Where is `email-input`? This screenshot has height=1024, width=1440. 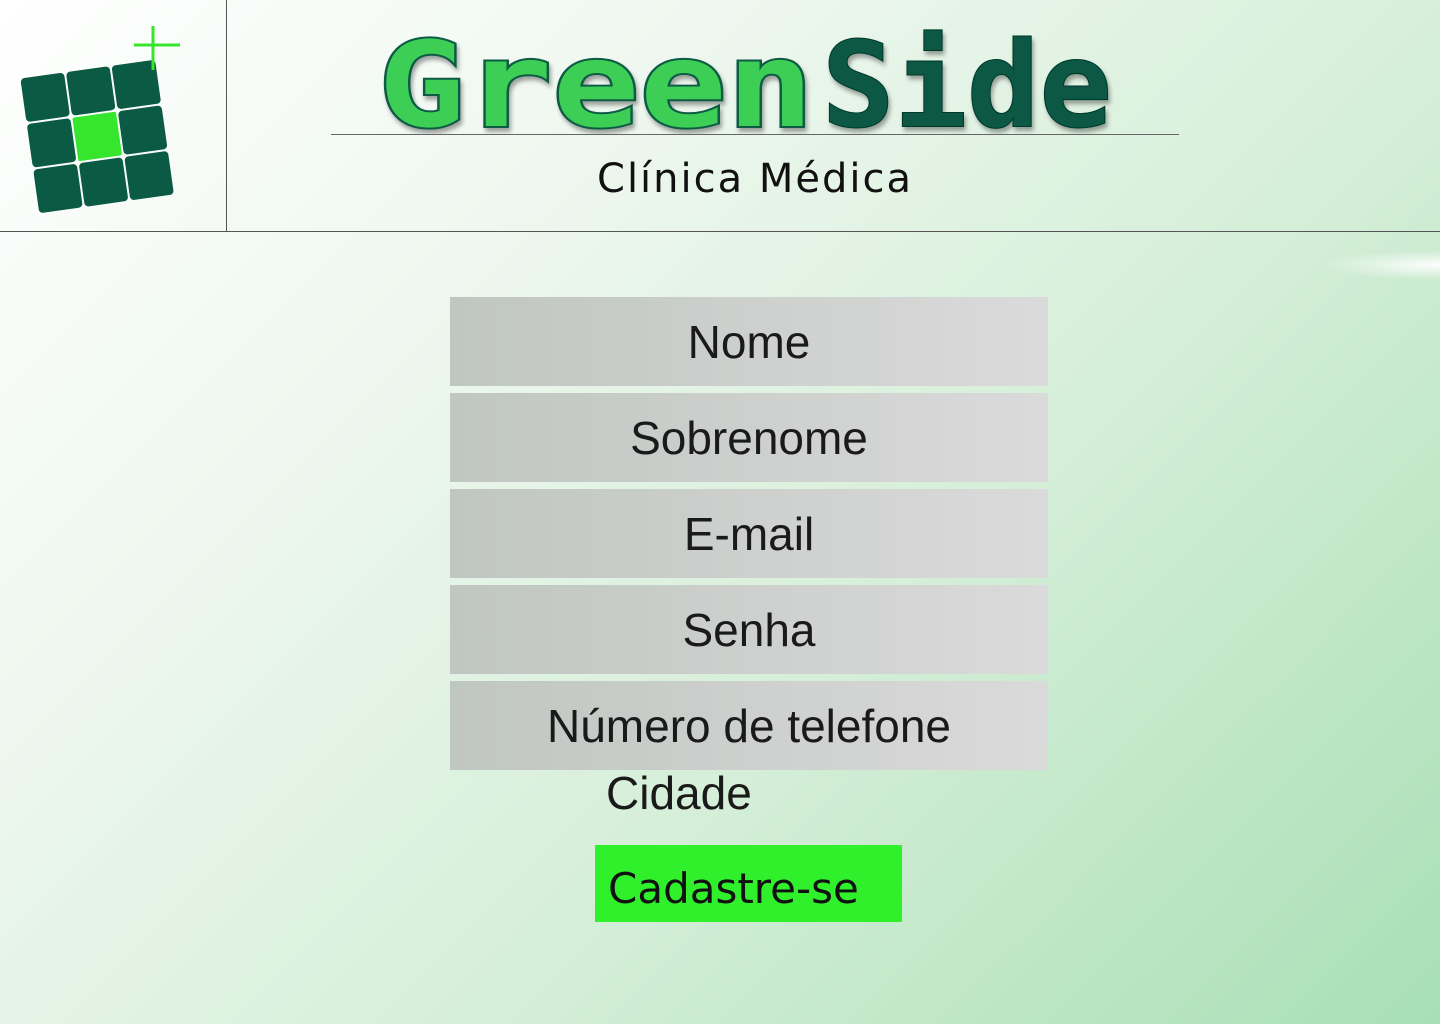
email-input is located at coordinates (749, 533).